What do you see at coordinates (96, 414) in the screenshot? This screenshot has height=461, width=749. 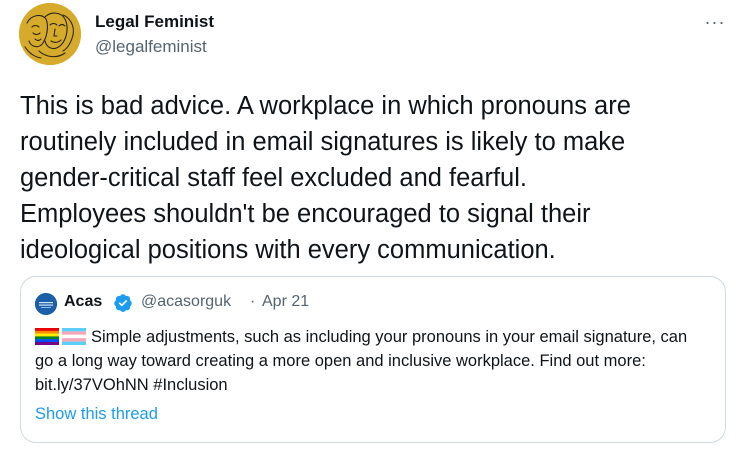 I see `show-thread-link: Show this thread` at bounding box center [96, 414].